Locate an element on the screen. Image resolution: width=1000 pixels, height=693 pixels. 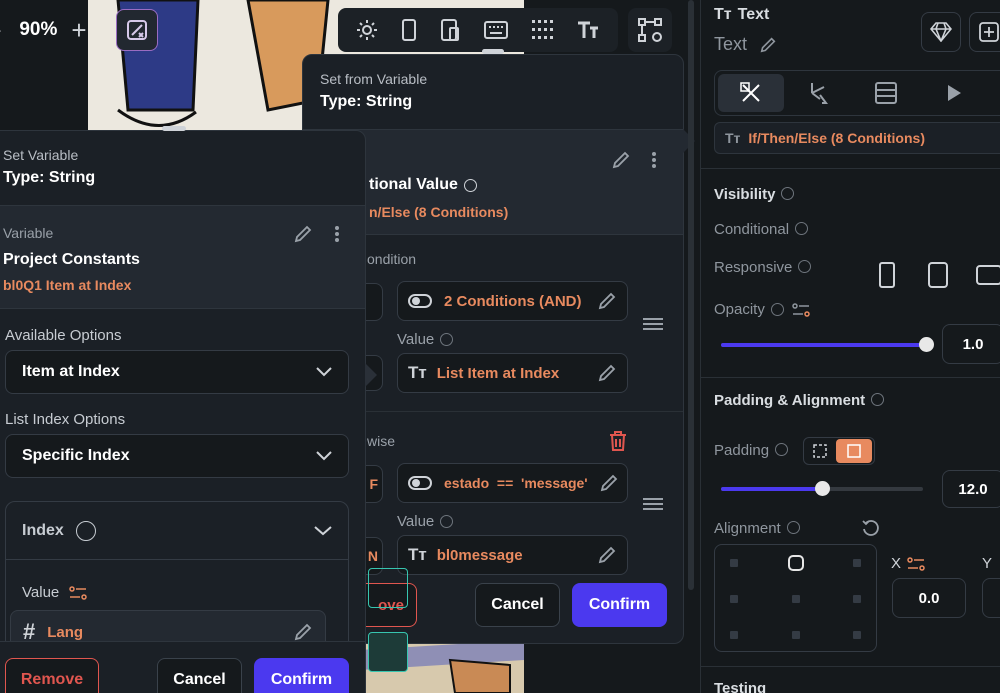
alignment-grid is located at coordinates (795, 598).